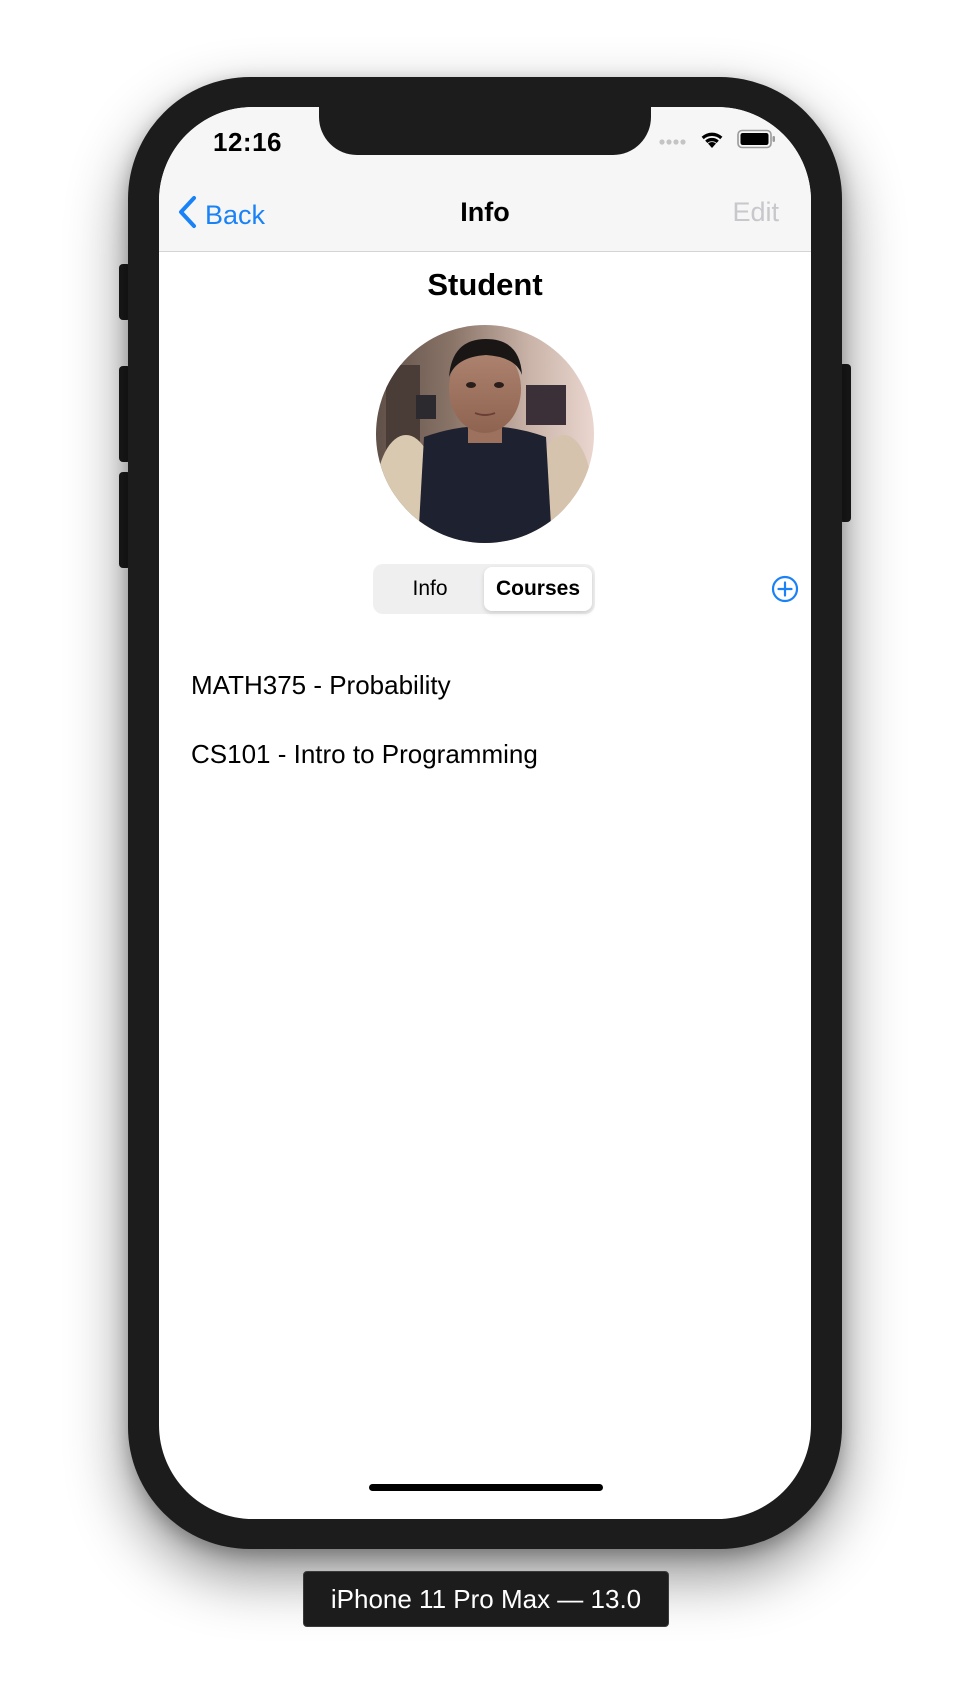 The image size is (970, 1700). What do you see at coordinates (364, 701) in the screenshot?
I see `list-item: MATH375 - Probability` at bounding box center [364, 701].